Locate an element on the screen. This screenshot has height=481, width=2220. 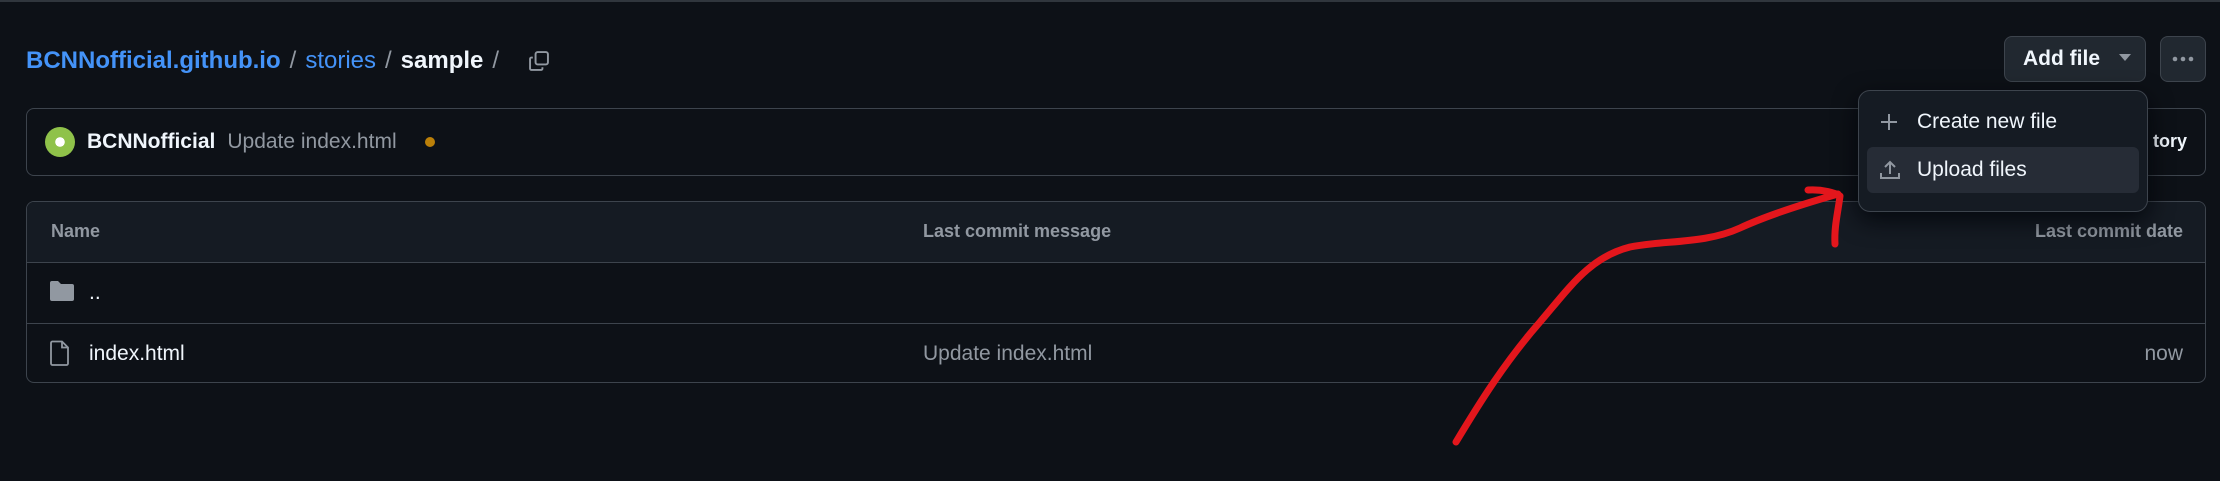
table-row: .. is located at coordinates (1116, 293).